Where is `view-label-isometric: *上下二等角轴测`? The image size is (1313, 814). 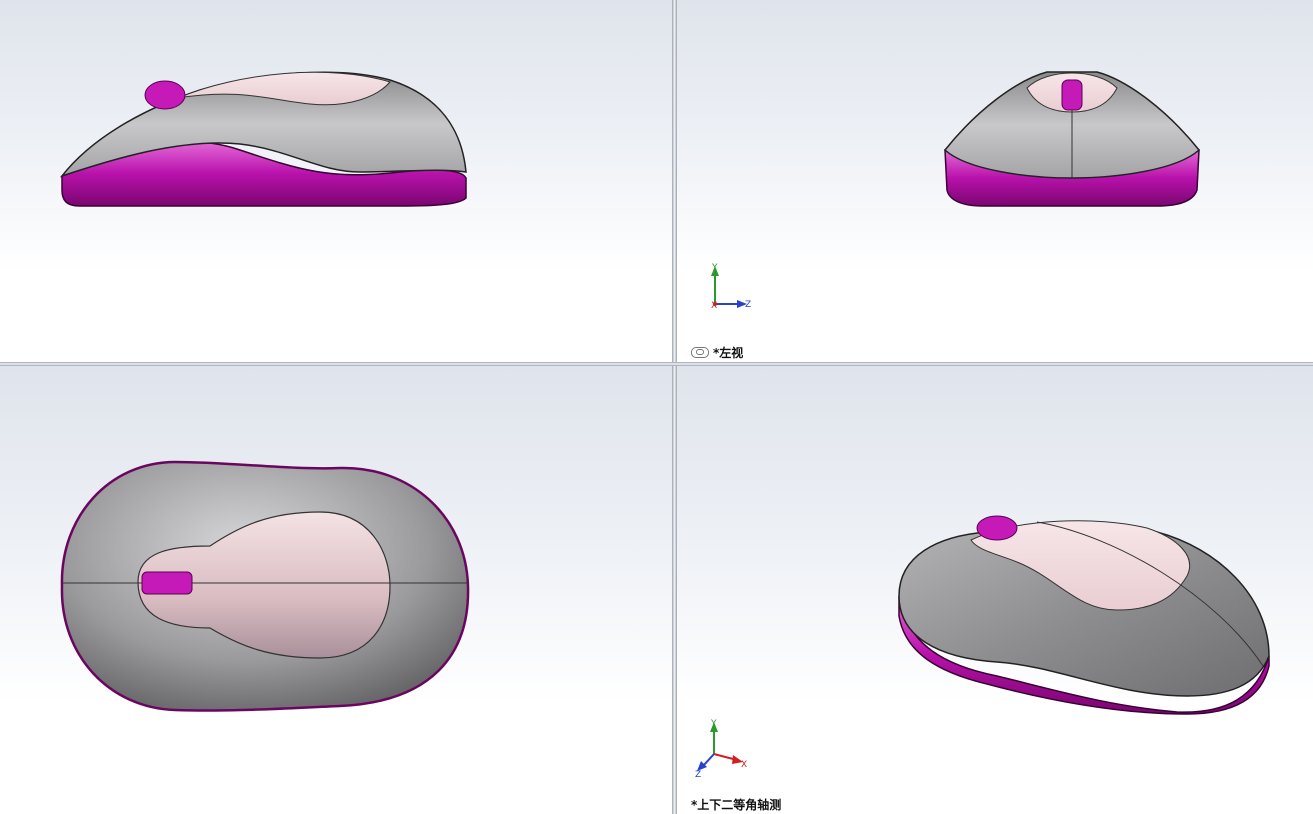 view-label-isometric: *上下二等角轴测 is located at coordinates (736, 804).